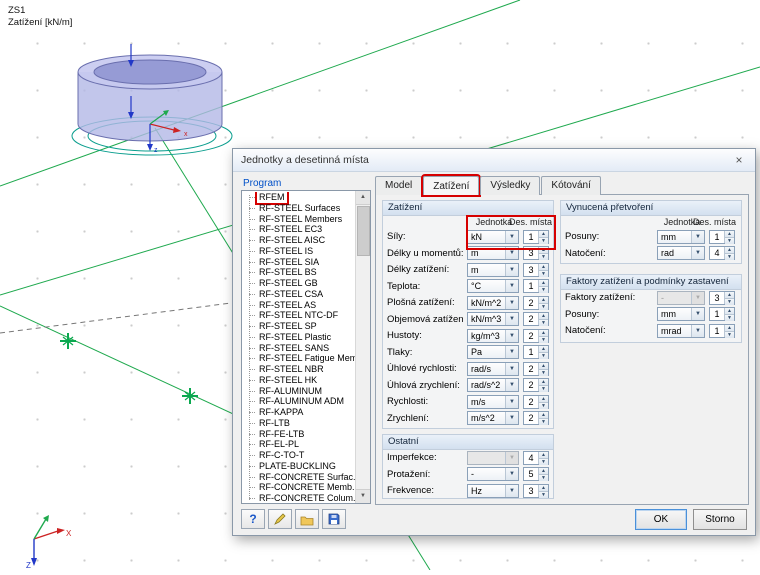  Describe the element at coordinates (299, 369) in the screenshot. I see `tree-item: RF-STEEL NBR` at that location.